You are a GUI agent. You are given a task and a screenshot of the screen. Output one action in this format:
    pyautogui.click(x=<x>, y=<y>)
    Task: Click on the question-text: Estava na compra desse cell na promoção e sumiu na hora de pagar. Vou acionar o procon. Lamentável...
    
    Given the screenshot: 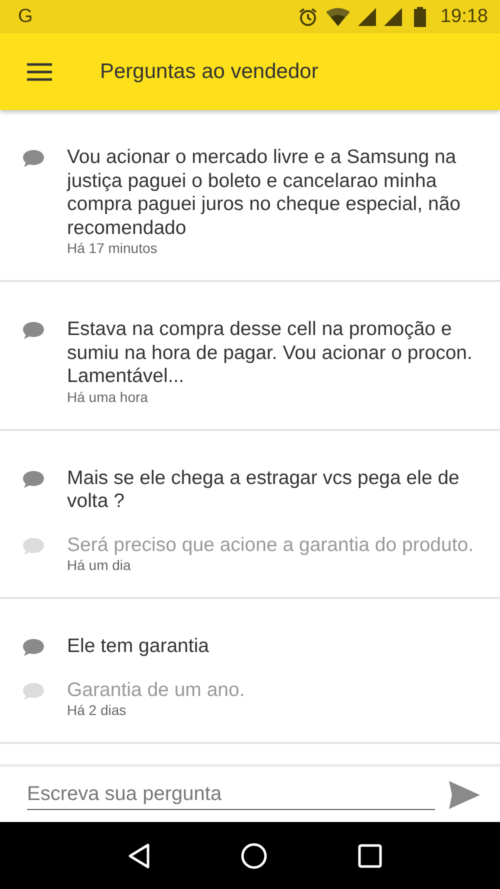 What is the action you would take?
    pyautogui.click(x=270, y=353)
    